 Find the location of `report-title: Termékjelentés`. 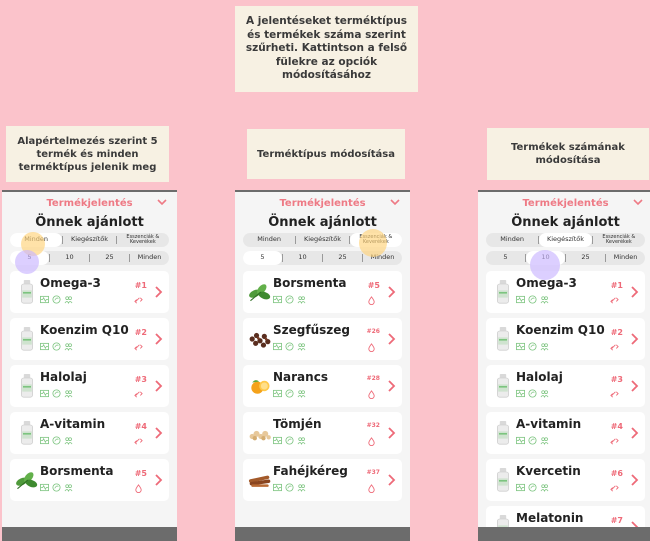

report-title: Termékjelentés is located at coordinates (89, 203).